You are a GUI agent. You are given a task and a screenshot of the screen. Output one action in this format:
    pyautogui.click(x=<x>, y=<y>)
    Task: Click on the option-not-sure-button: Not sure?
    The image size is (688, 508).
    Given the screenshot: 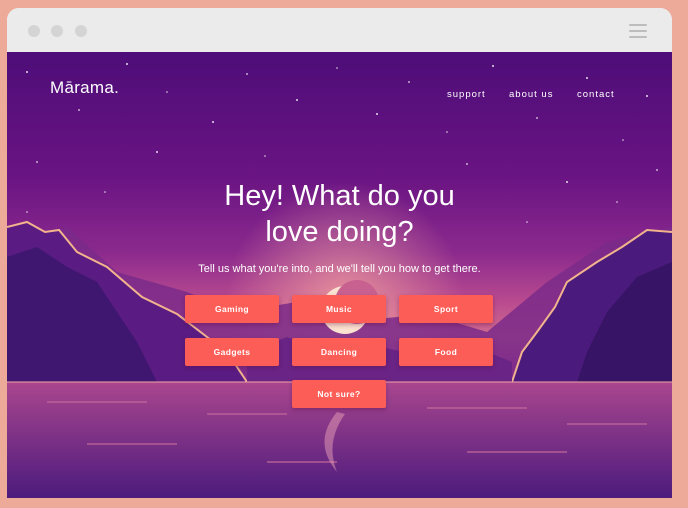 What is the action you would take?
    pyautogui.click(x=339, y=394)
    